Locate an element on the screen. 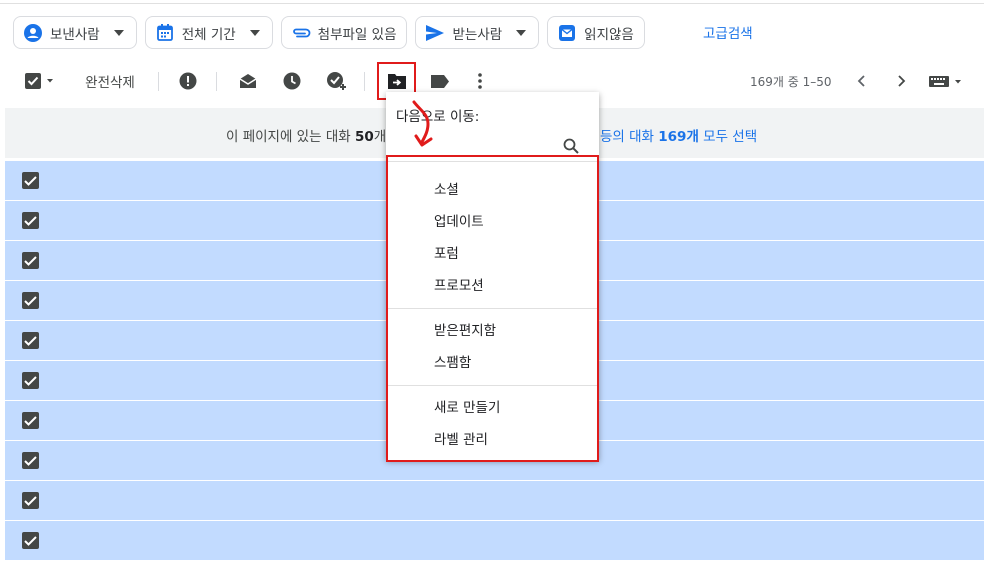 Image resolution: width=984 pixels, height=570 pixels. advanced-search-link: 고급검색 is located at coordinates (728, 32).